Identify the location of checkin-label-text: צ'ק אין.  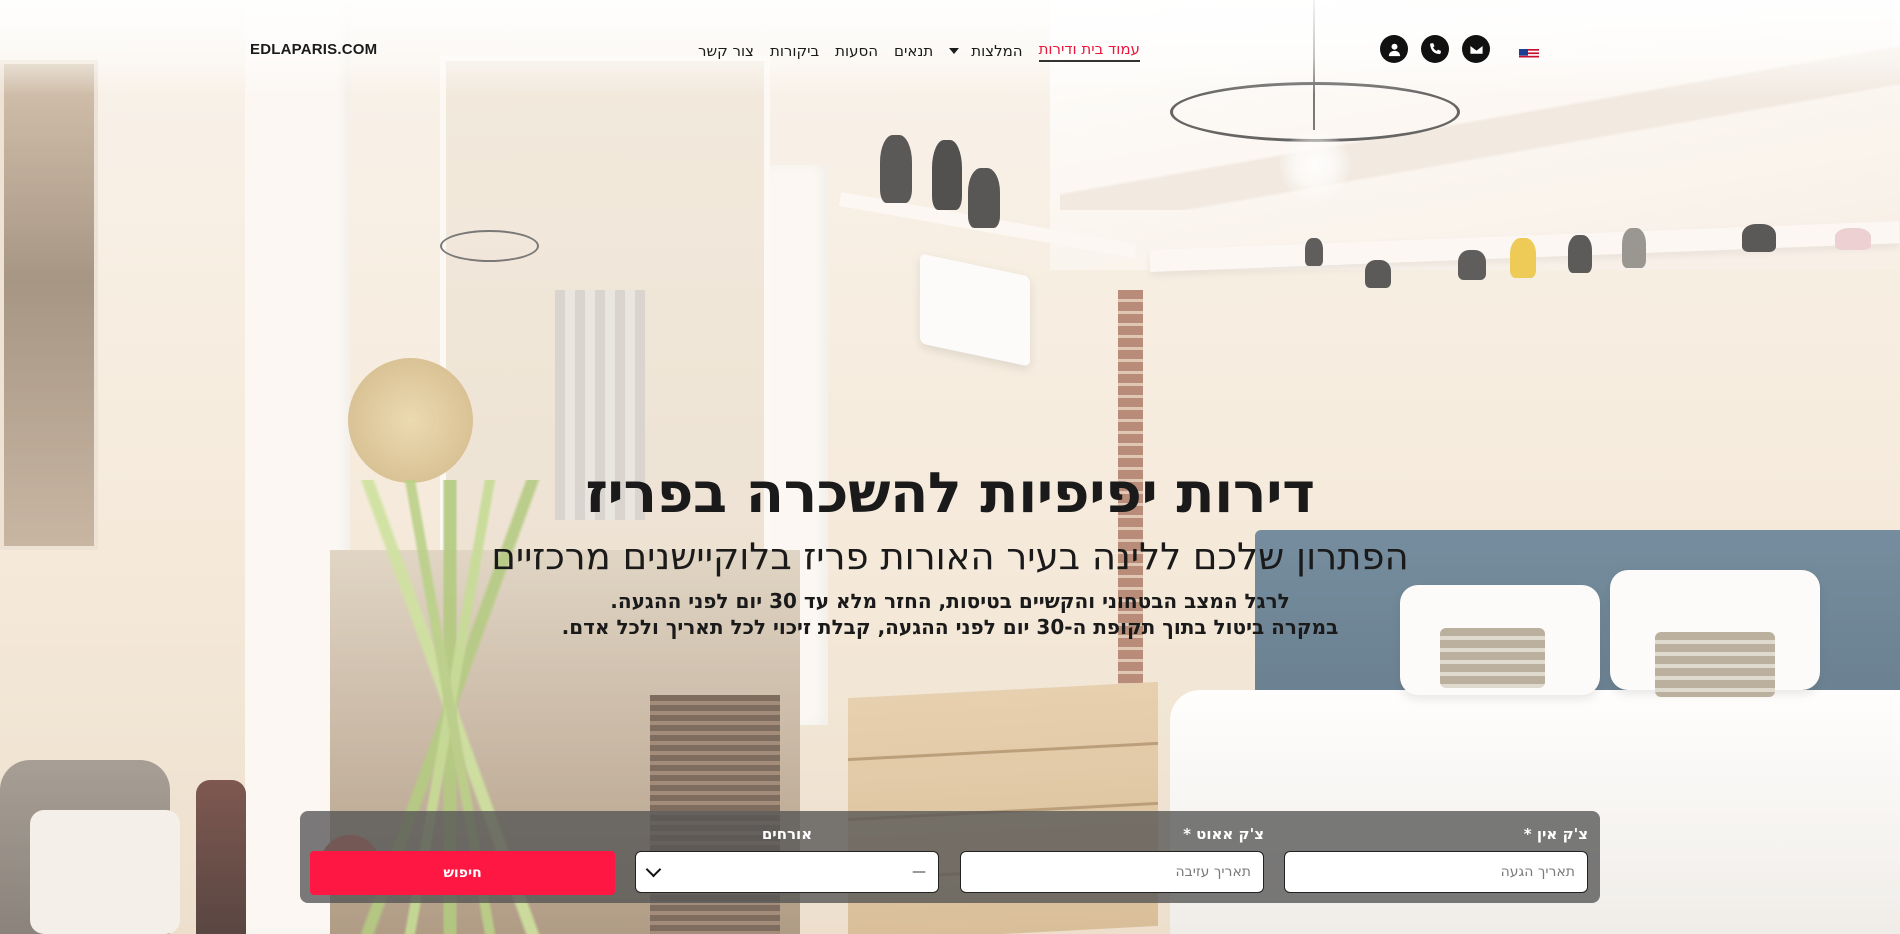
(1562, 834).